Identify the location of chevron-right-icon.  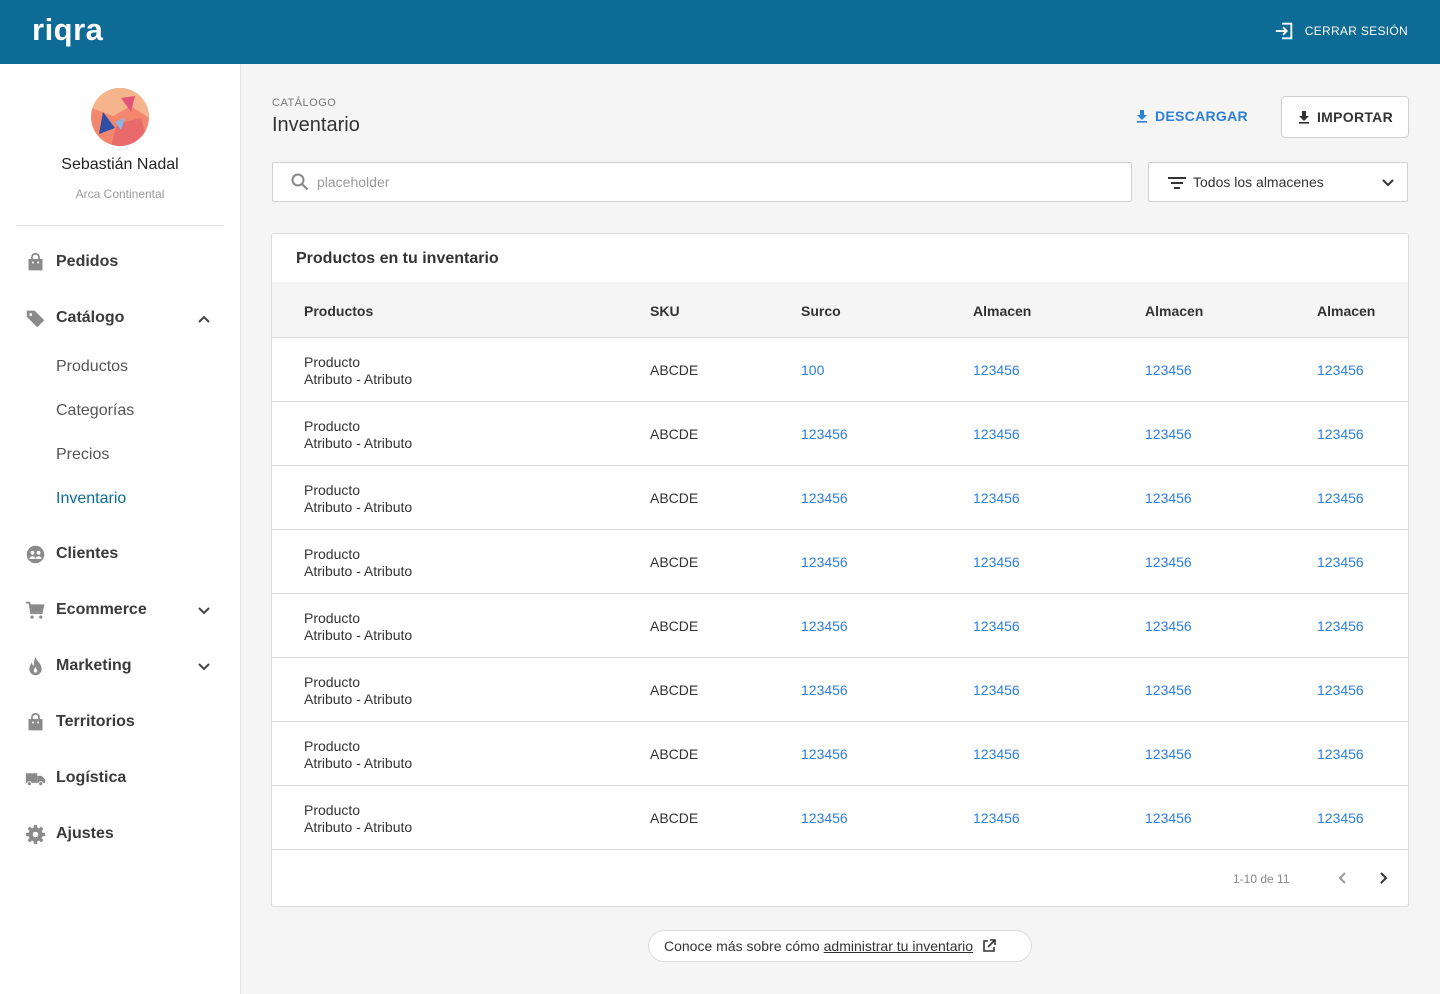
(1383, 878).